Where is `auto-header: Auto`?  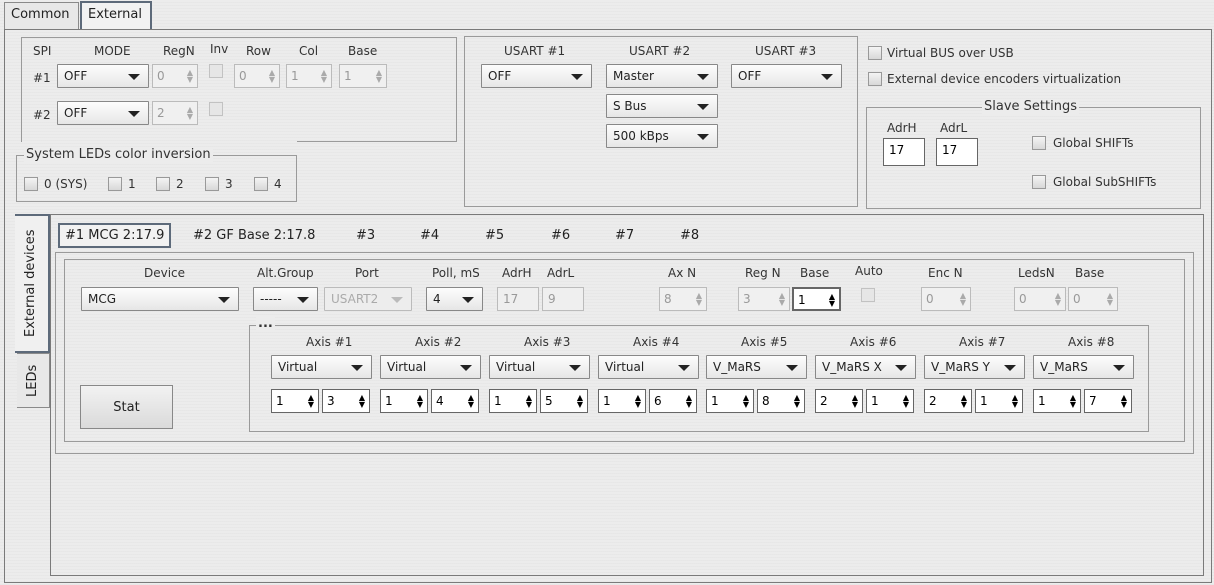
auto-header: Auto is located at coordinates (869, 271).